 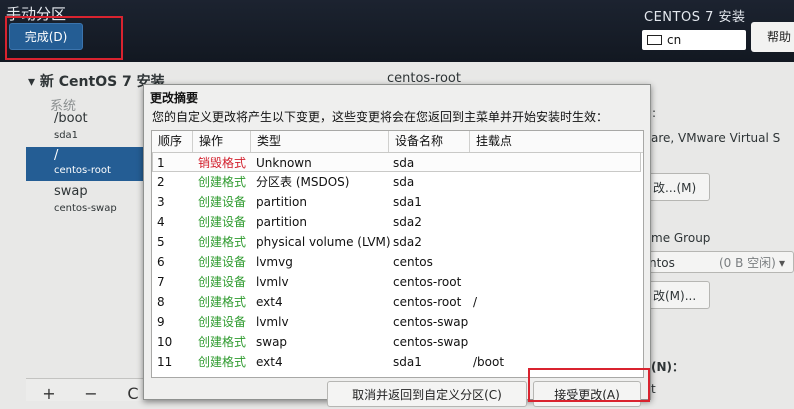 What do you see at coordinates (556, 141) in the screenshot?
I see `column-header-mount: 挂载点` at bounding box center [556, 141].